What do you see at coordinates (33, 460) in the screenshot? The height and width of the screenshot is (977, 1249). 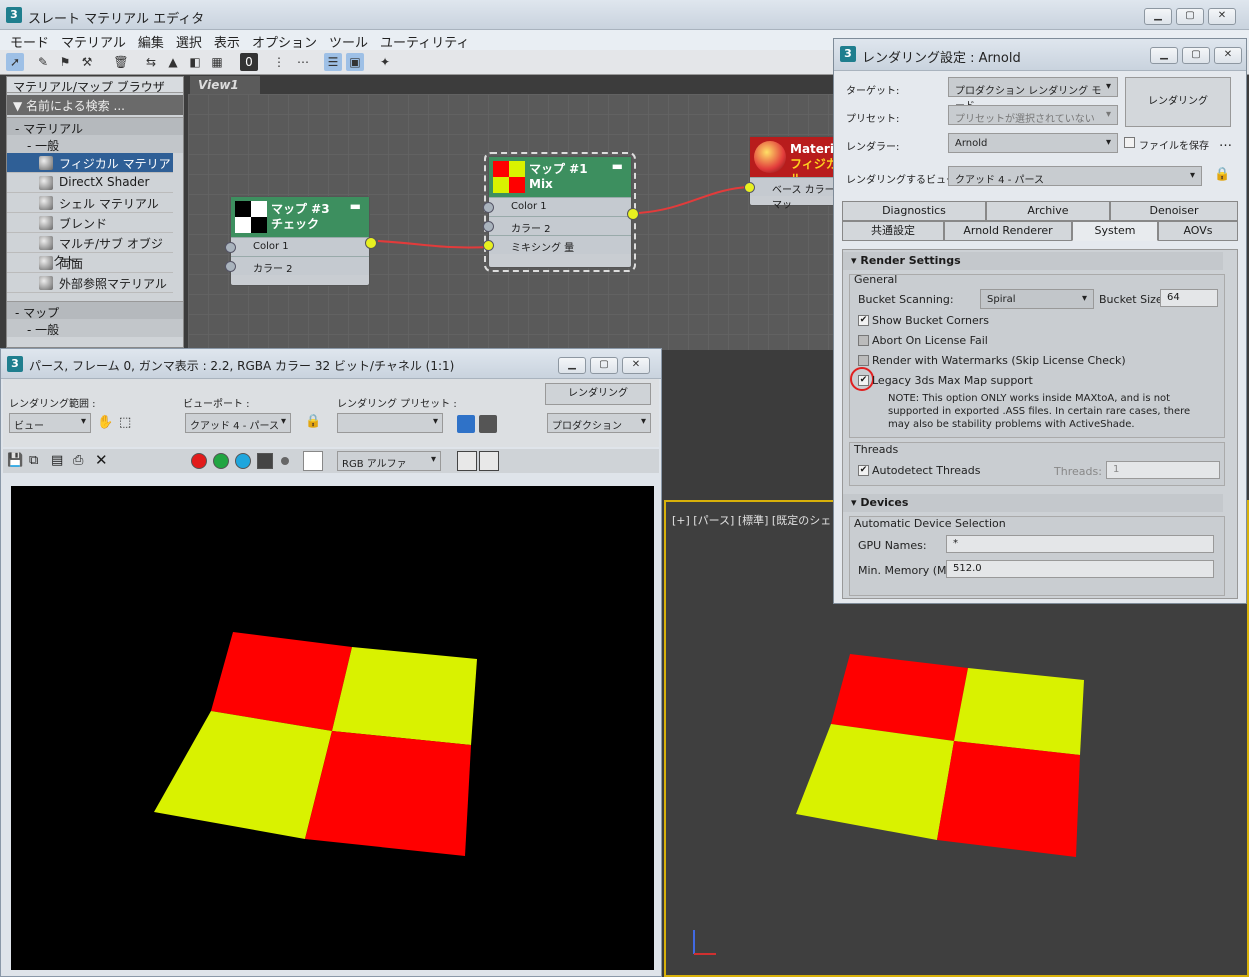 I see `copy-image-icon: ⧉` at bounding box center [33, 460].